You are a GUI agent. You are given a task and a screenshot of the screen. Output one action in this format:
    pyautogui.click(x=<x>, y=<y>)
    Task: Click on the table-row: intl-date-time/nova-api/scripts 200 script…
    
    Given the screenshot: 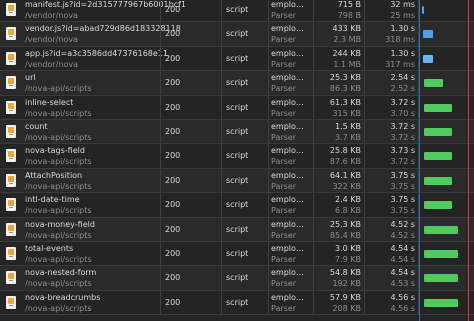 What is the action you would take?
    pyautogui.click(x=237, y=205)
    